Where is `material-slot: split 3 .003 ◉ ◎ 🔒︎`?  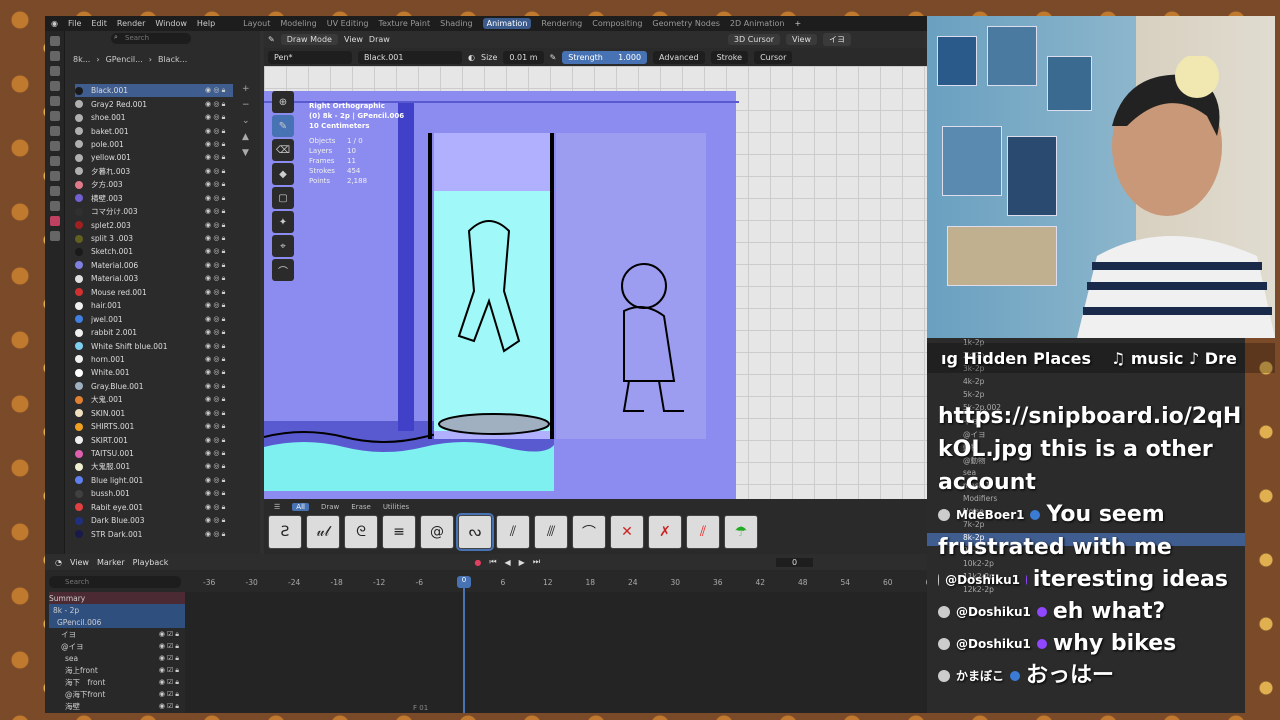 material-slot: split 3 .003 ◉ ◎ 🔒︎ is located at coordinates (154, 238).